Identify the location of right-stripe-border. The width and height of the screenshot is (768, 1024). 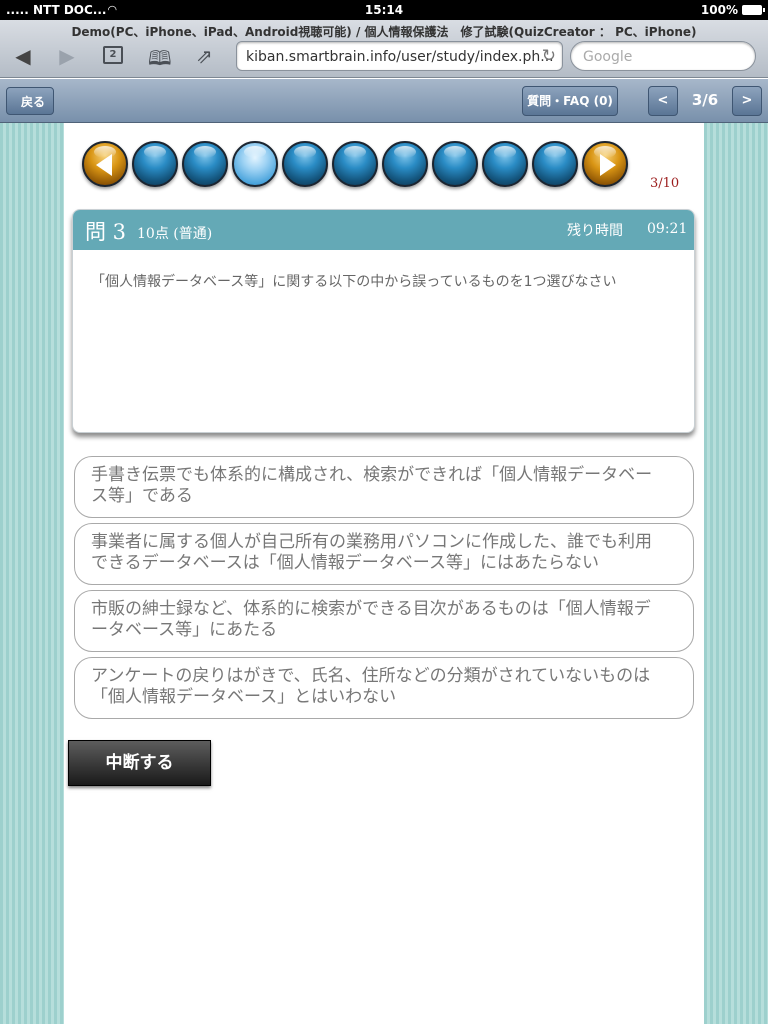
(736, 573).